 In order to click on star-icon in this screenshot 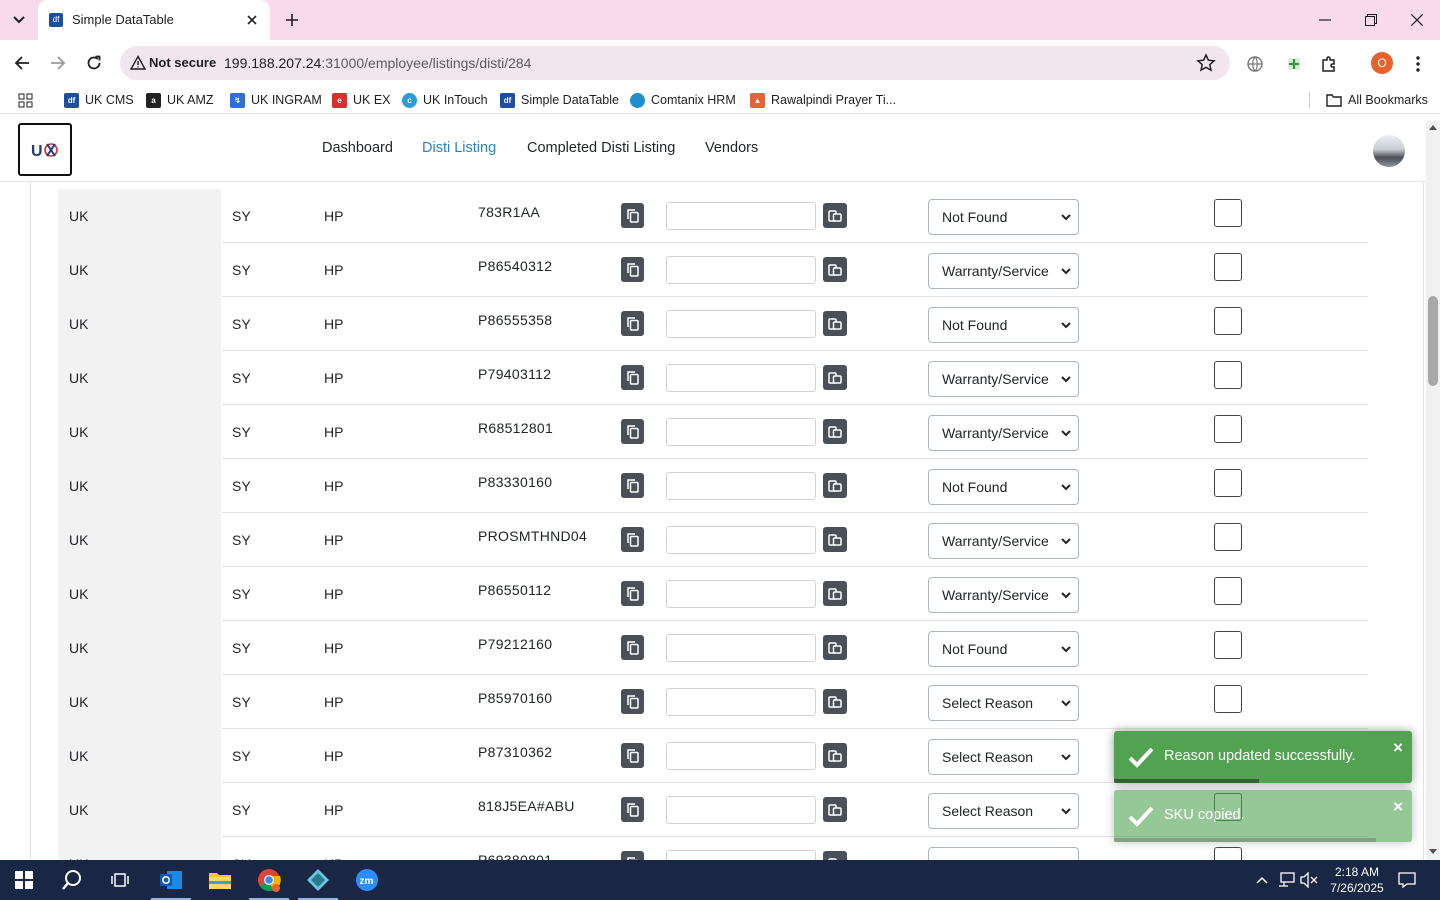, I will do `click(1206, 63)`.